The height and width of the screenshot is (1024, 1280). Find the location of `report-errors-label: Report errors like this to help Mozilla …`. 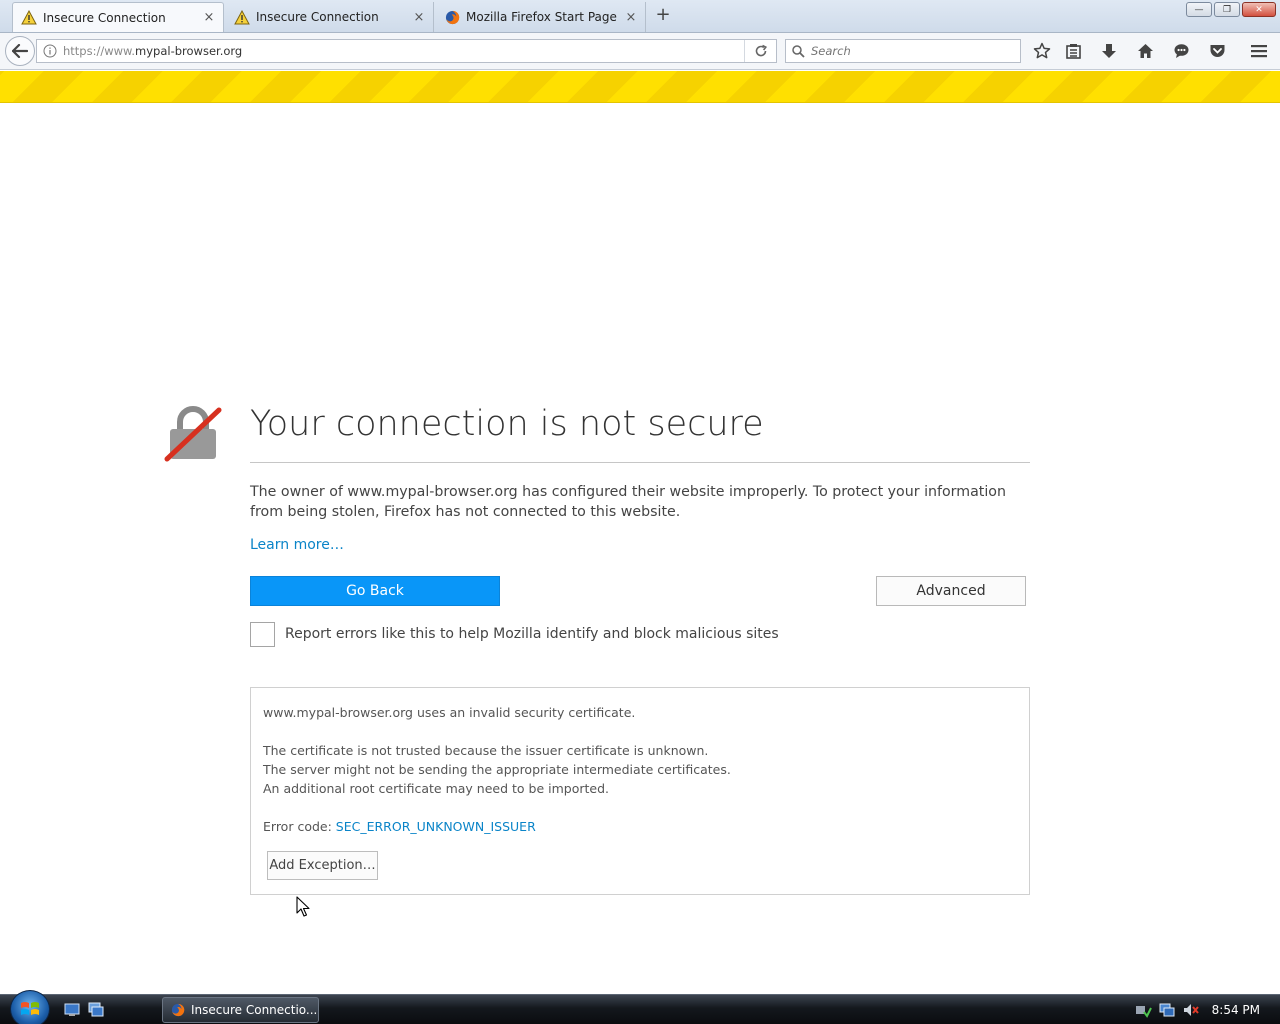

report-errors-label: Report errors like this to help Mozilla … is located at coordinates (532, 634).